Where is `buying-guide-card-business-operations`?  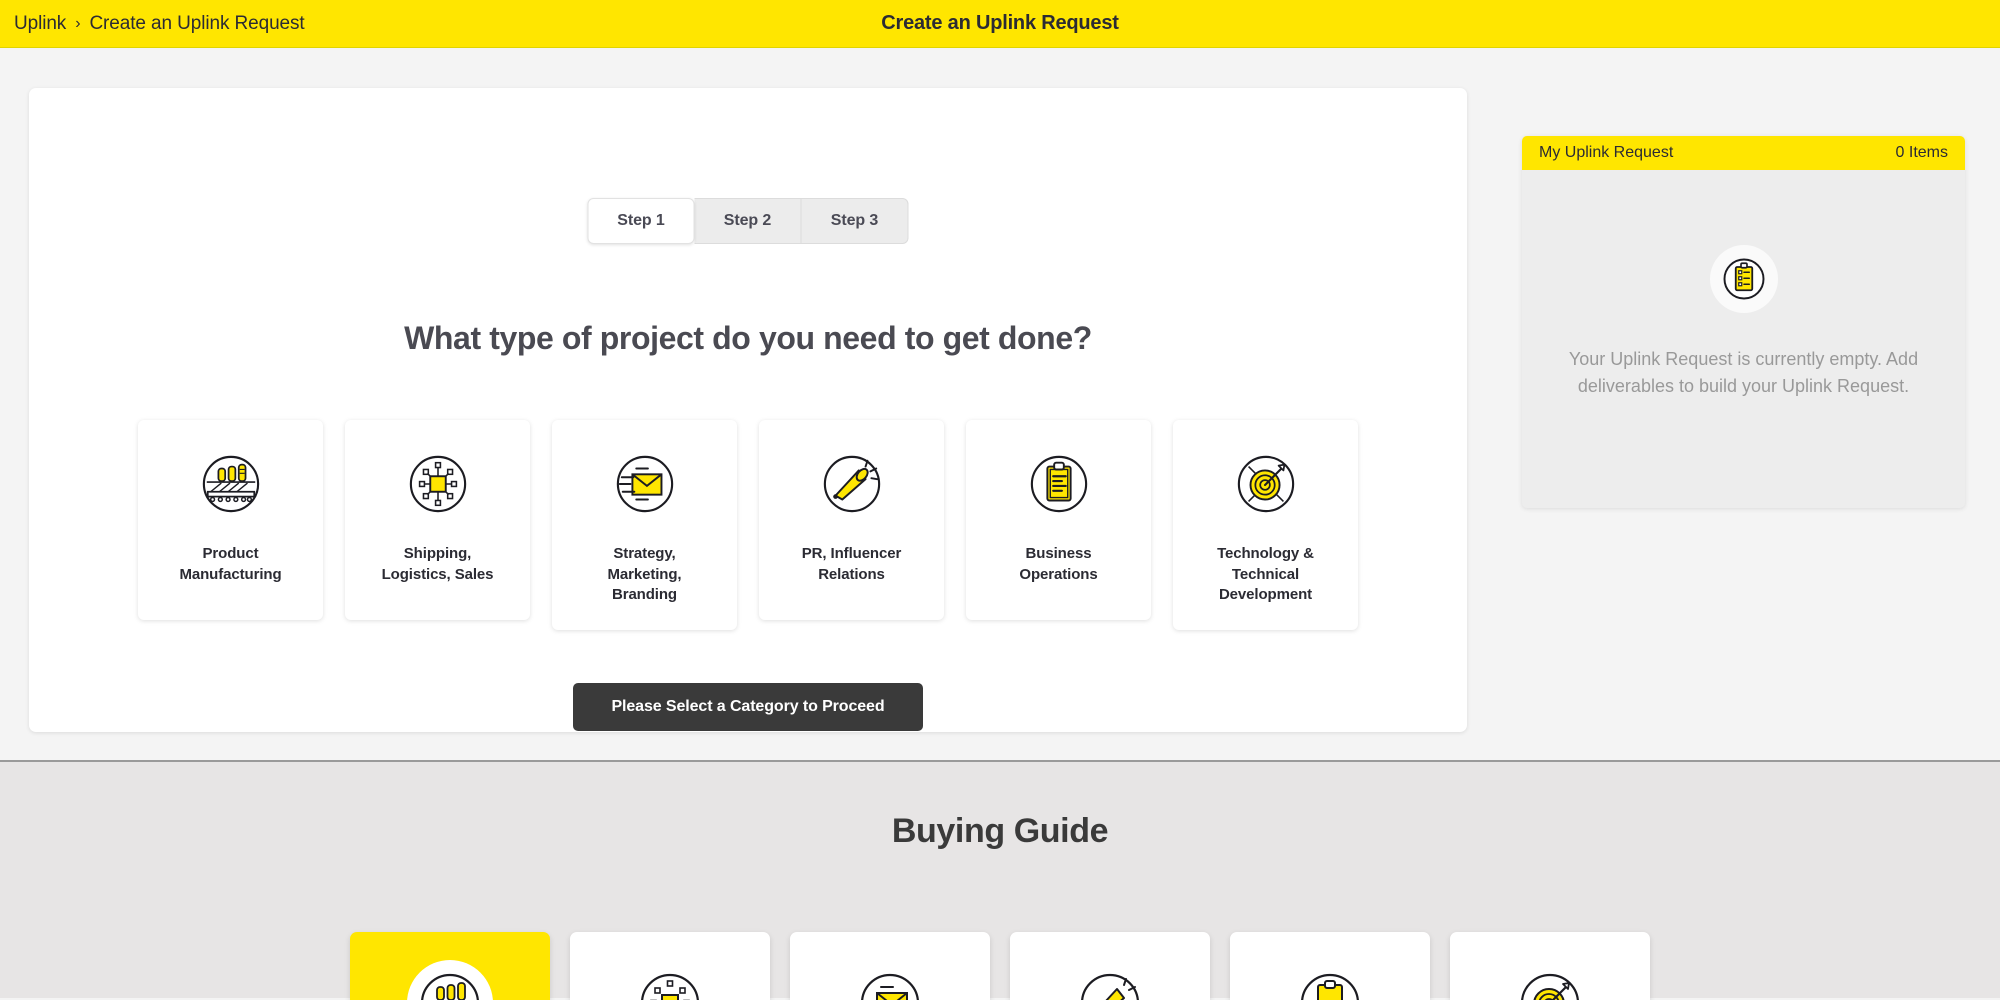
buying-guide-card-business-operations is located at coordinates (1330, 966).